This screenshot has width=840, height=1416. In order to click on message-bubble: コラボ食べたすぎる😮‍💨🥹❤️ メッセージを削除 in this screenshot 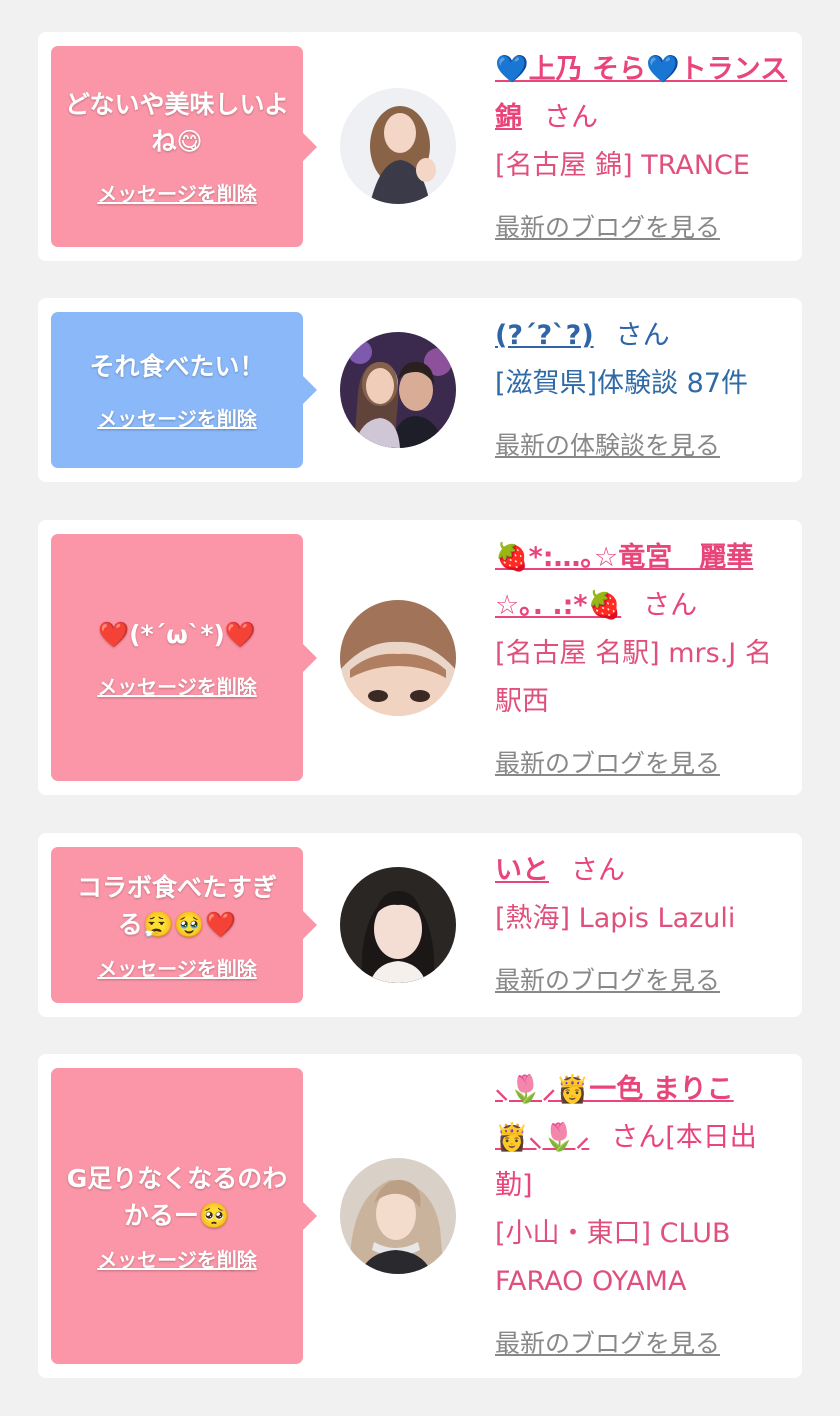, I will do `click(184, 925)`.